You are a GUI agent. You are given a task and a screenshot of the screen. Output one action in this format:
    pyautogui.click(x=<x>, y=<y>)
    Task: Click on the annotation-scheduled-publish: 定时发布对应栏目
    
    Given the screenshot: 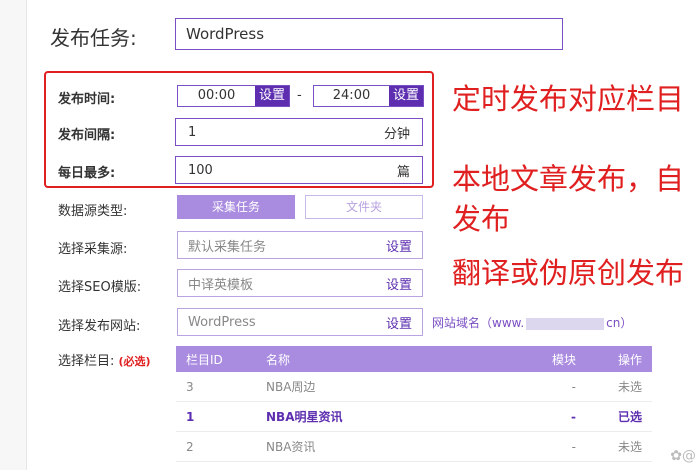 What is the action you would take?
    pyautogui.click(x=568, y=99)
    